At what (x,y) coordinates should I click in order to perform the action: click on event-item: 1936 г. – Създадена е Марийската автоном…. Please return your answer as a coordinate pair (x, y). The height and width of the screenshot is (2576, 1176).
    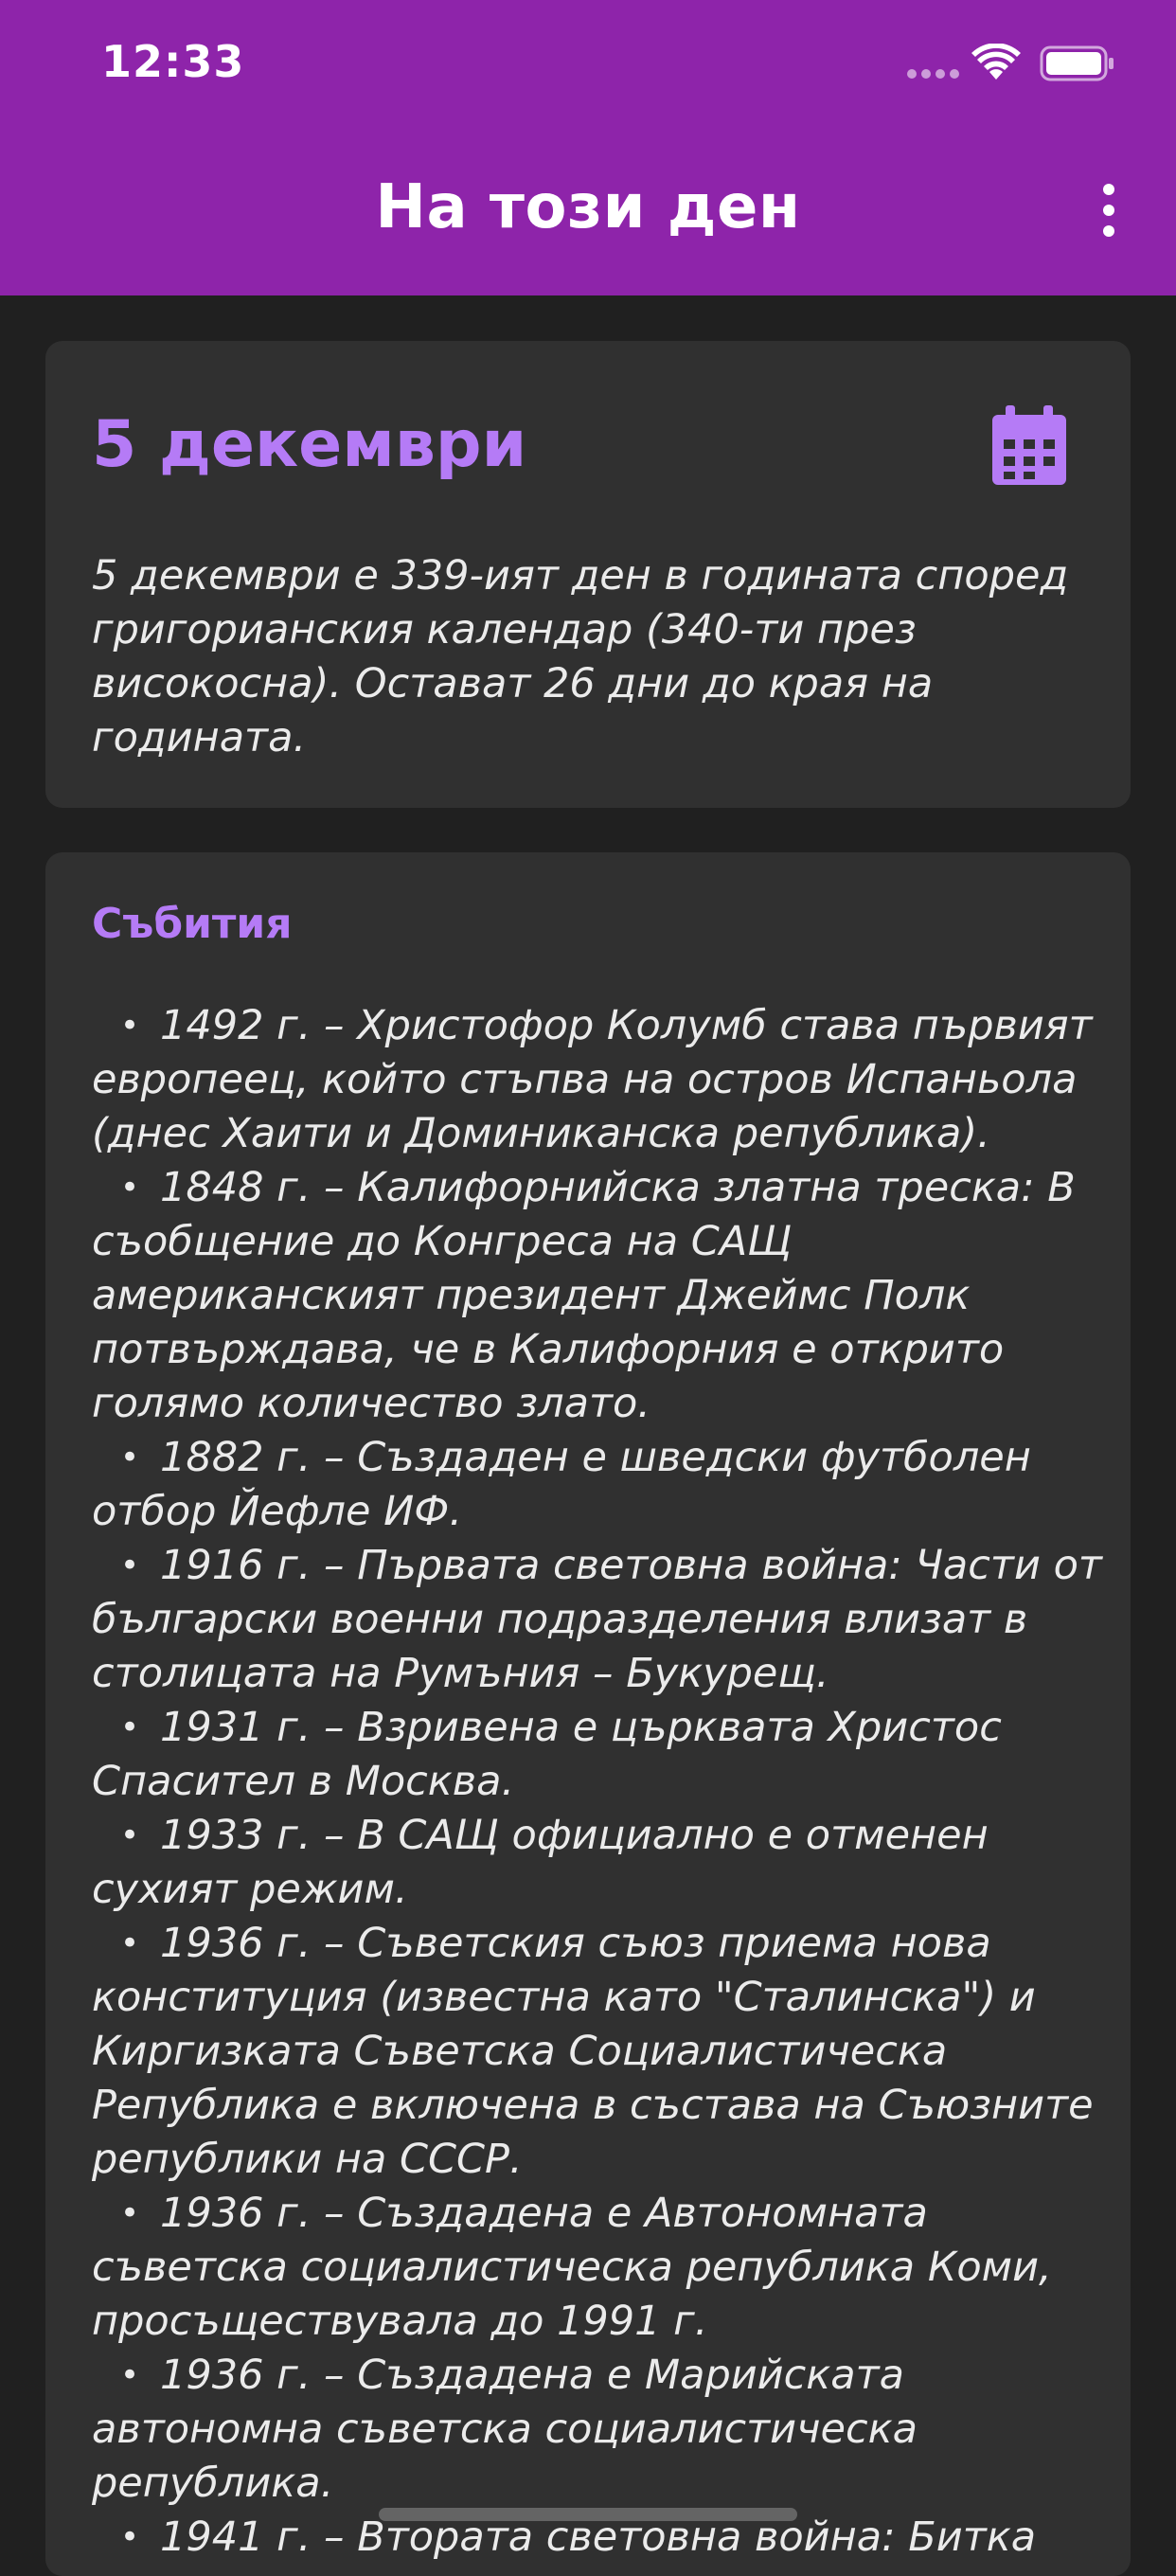
    Looking at the image, I should click on (603, 2430).